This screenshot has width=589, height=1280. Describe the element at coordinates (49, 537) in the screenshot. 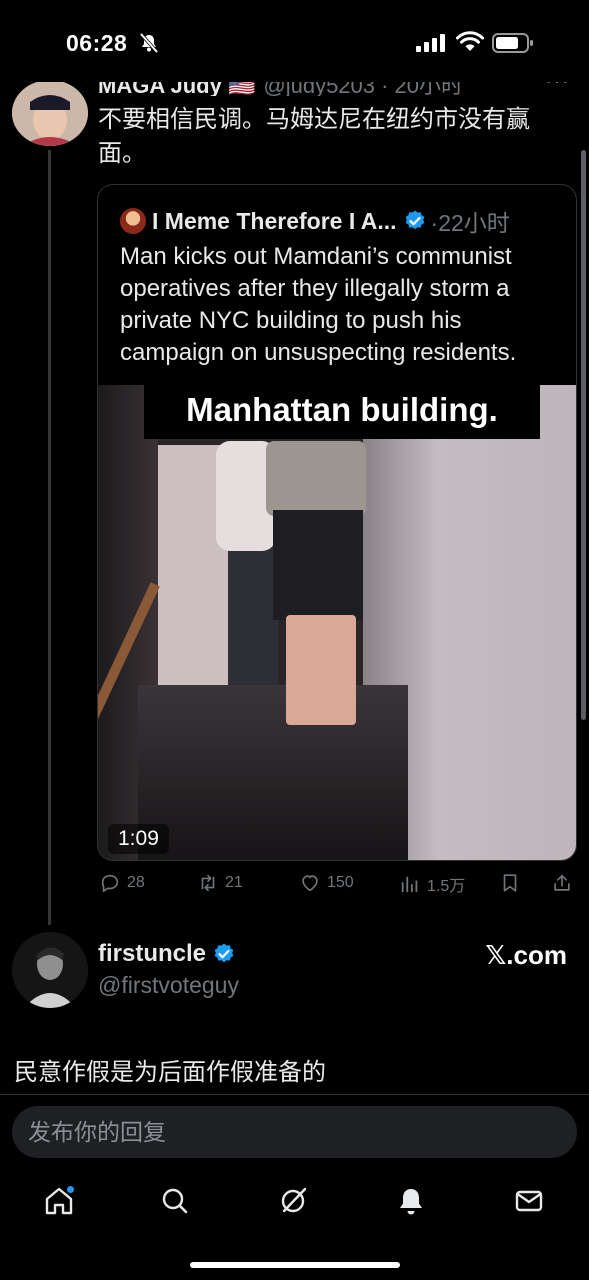

I see `thread-line` at that location.